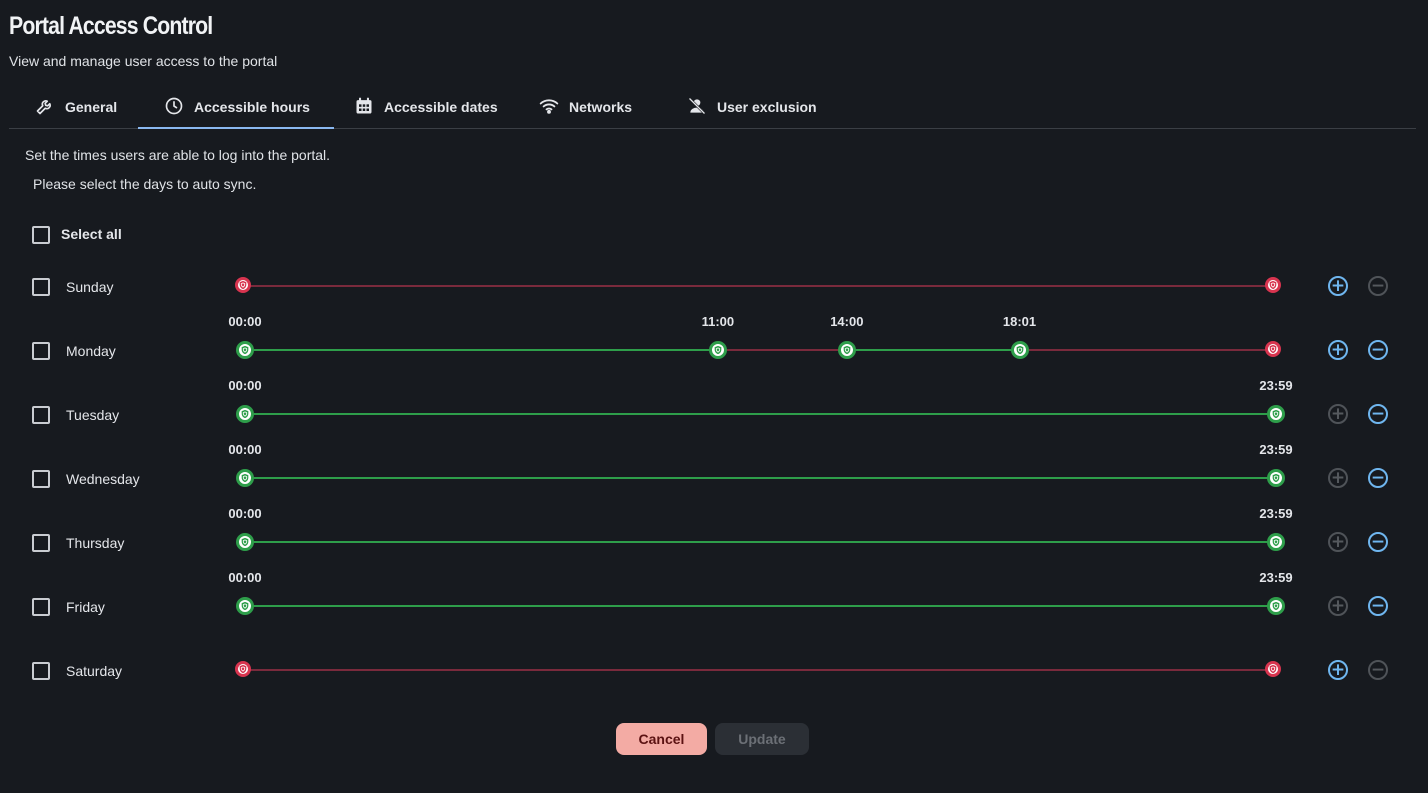 The height and width of the screenshot is (793, 1428). What do you see at coordinates (549, 107) in the screenshot?
I see `wifi-icon` at bounding box center [549, 107].